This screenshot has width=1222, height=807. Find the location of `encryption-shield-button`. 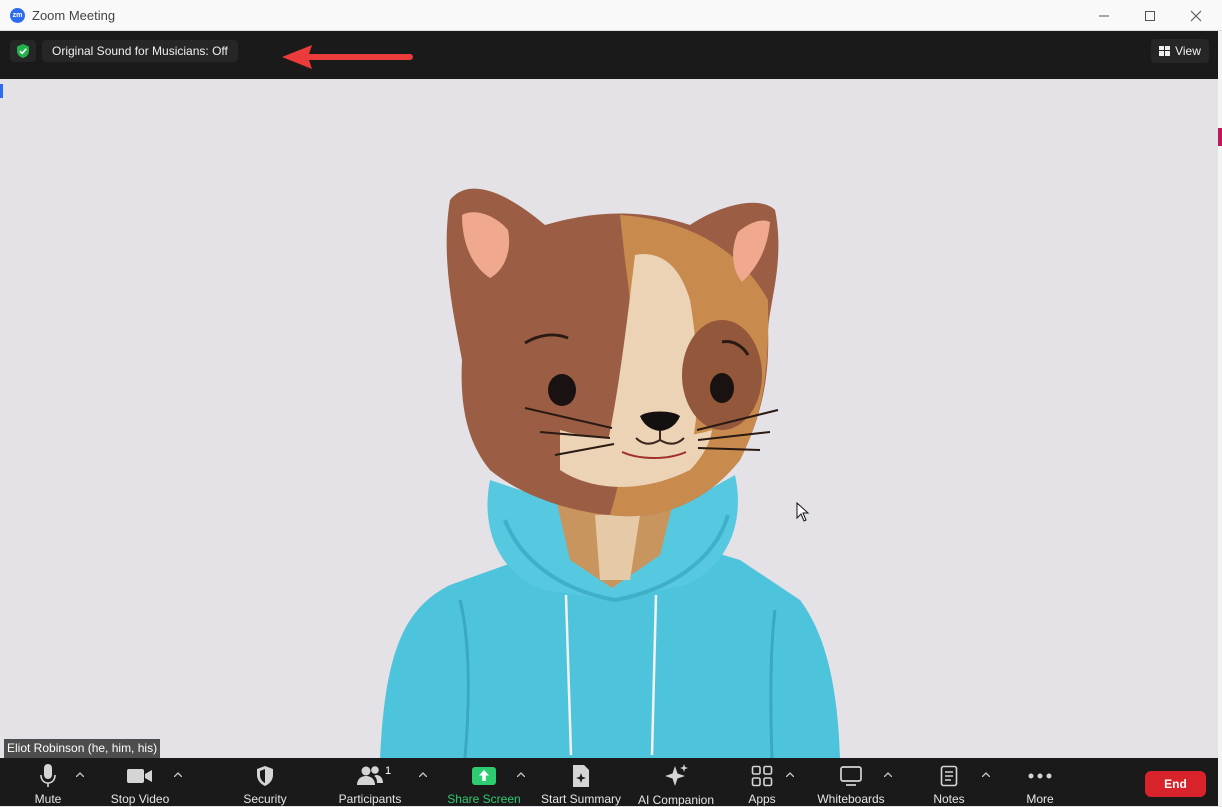

encryption-shield-button is located at coordinates (23, 51).